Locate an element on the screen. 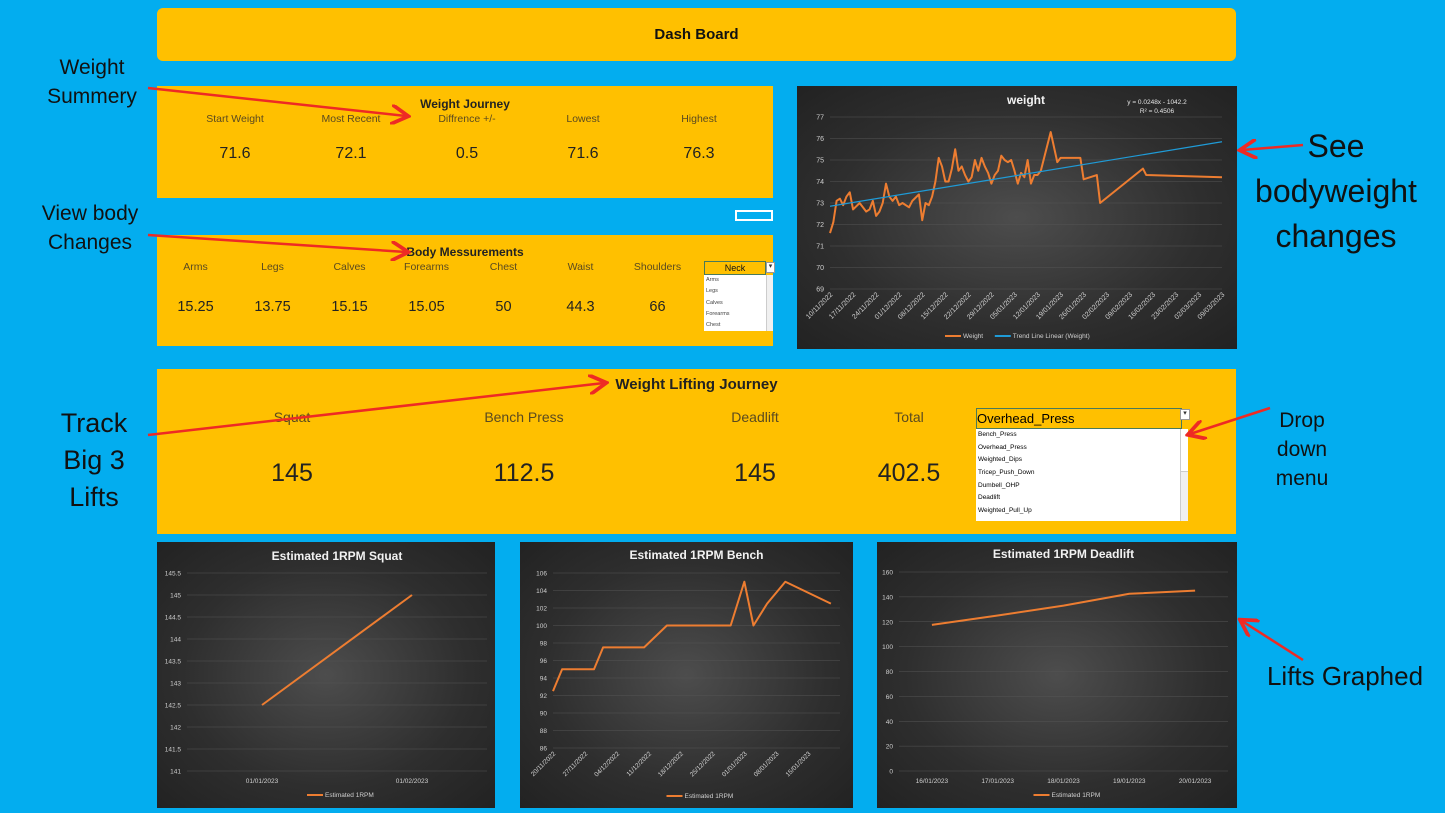  stat-value: 0.5 is located at coordinates (467, 153).